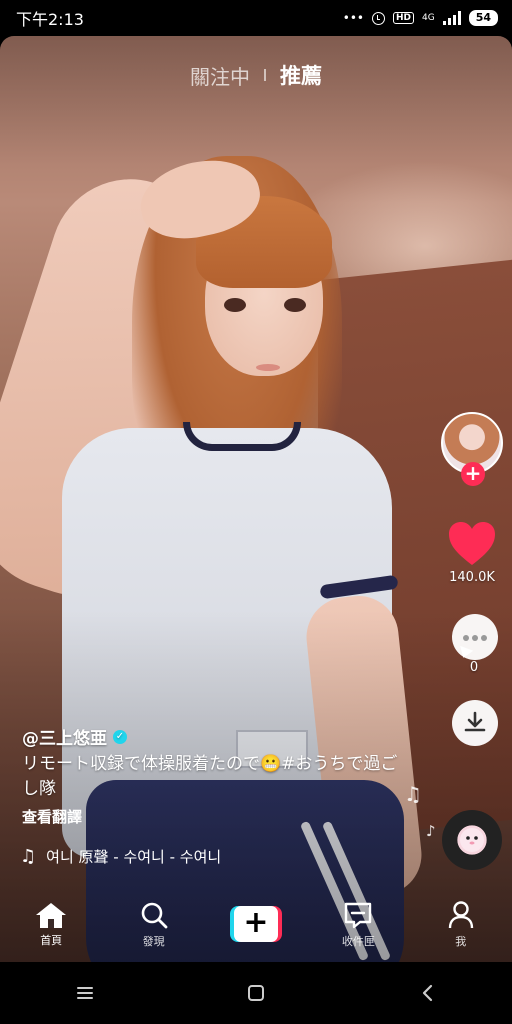  What do you see at coordinates (461, 915) in the screenshot?
I see `profile-icon` at bounding box center [461, 915].